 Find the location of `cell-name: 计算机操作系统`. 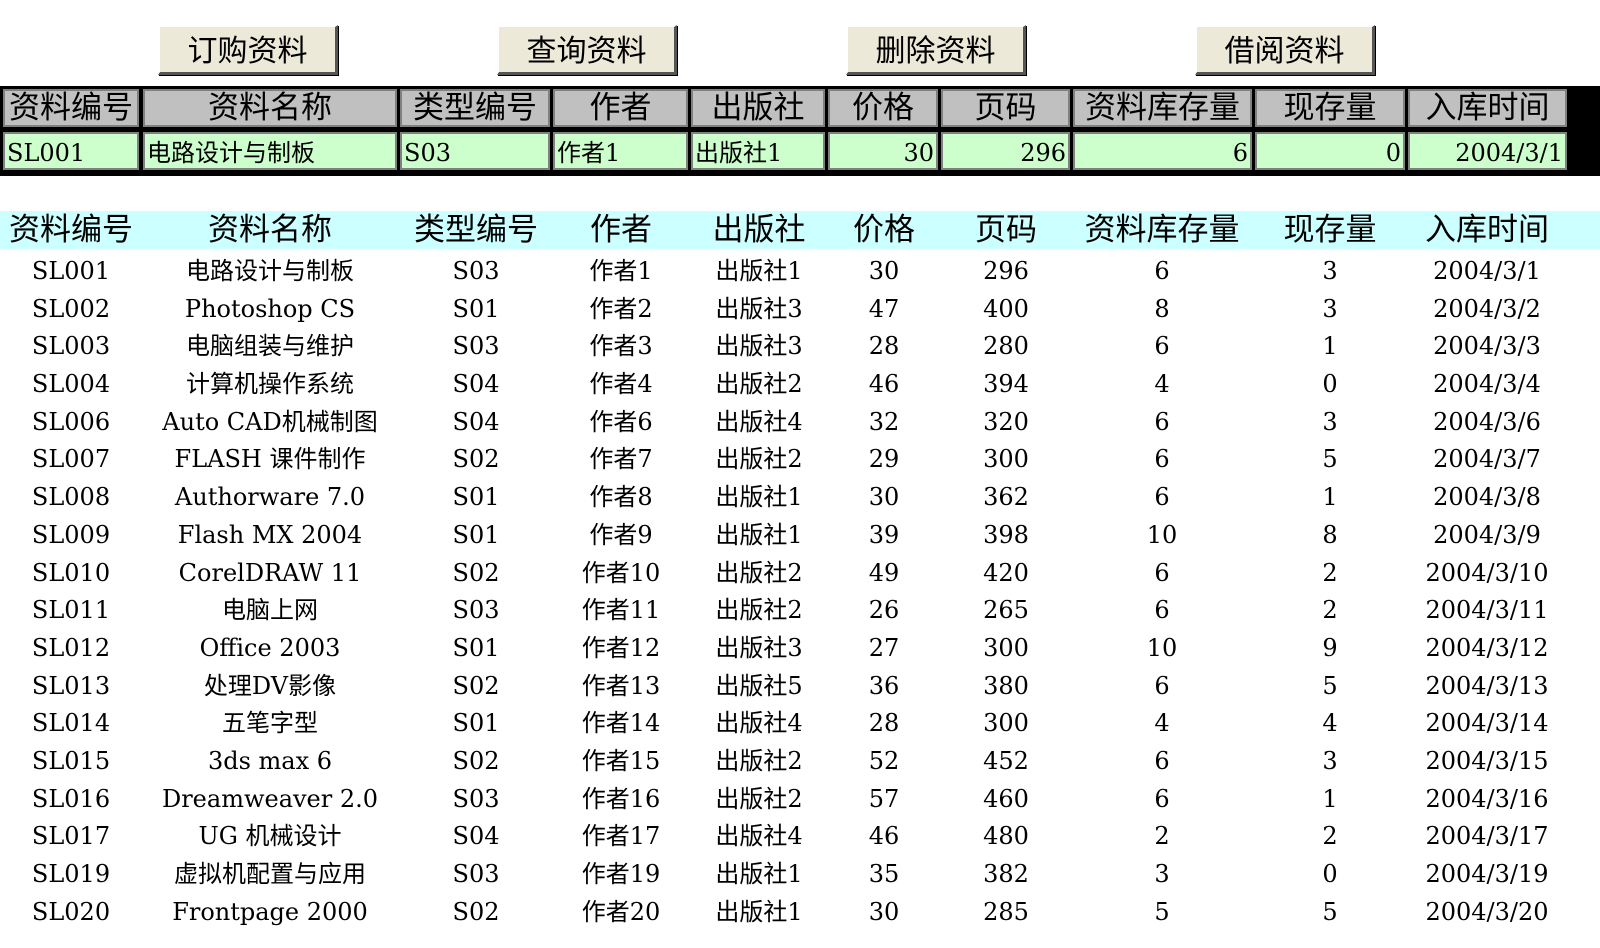

cell-name: 计算机操作系统 is located at coordinates (270, 384).